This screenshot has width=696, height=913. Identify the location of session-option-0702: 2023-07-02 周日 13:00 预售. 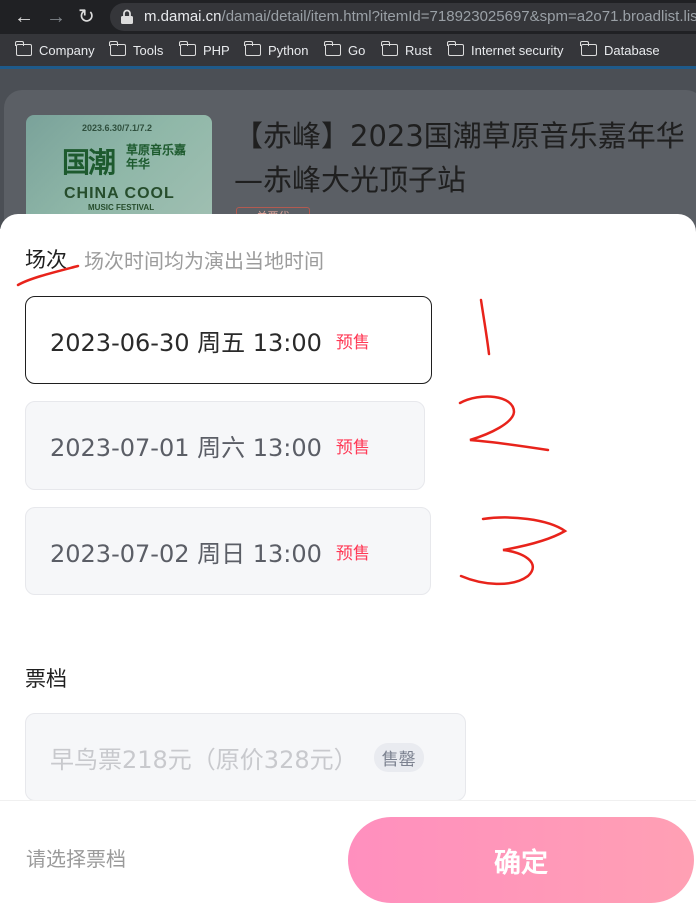
(228, 551).